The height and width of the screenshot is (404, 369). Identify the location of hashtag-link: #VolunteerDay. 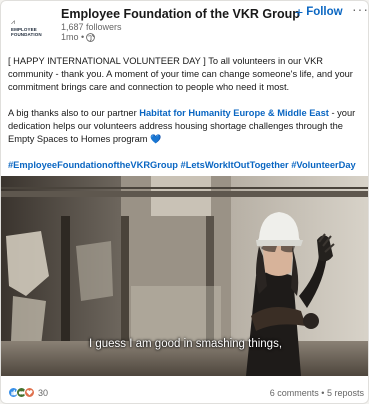
(323, 165).